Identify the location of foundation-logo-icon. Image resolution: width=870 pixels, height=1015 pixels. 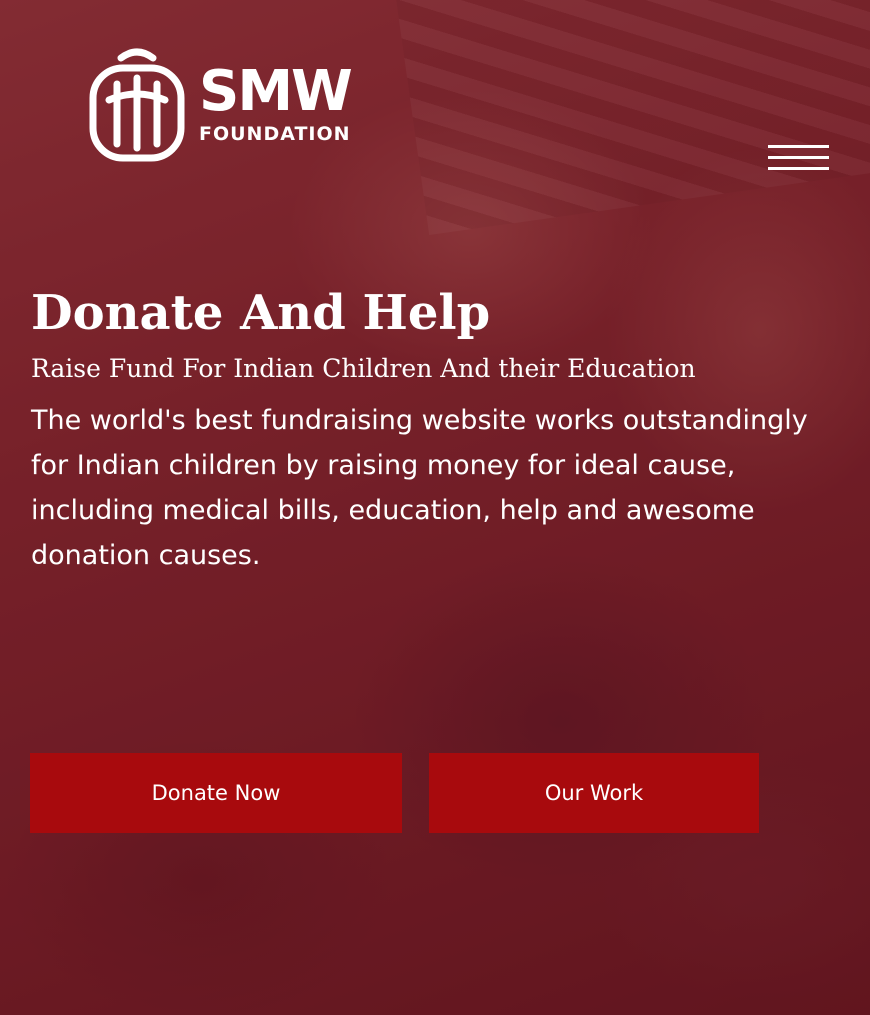
(137, 105).